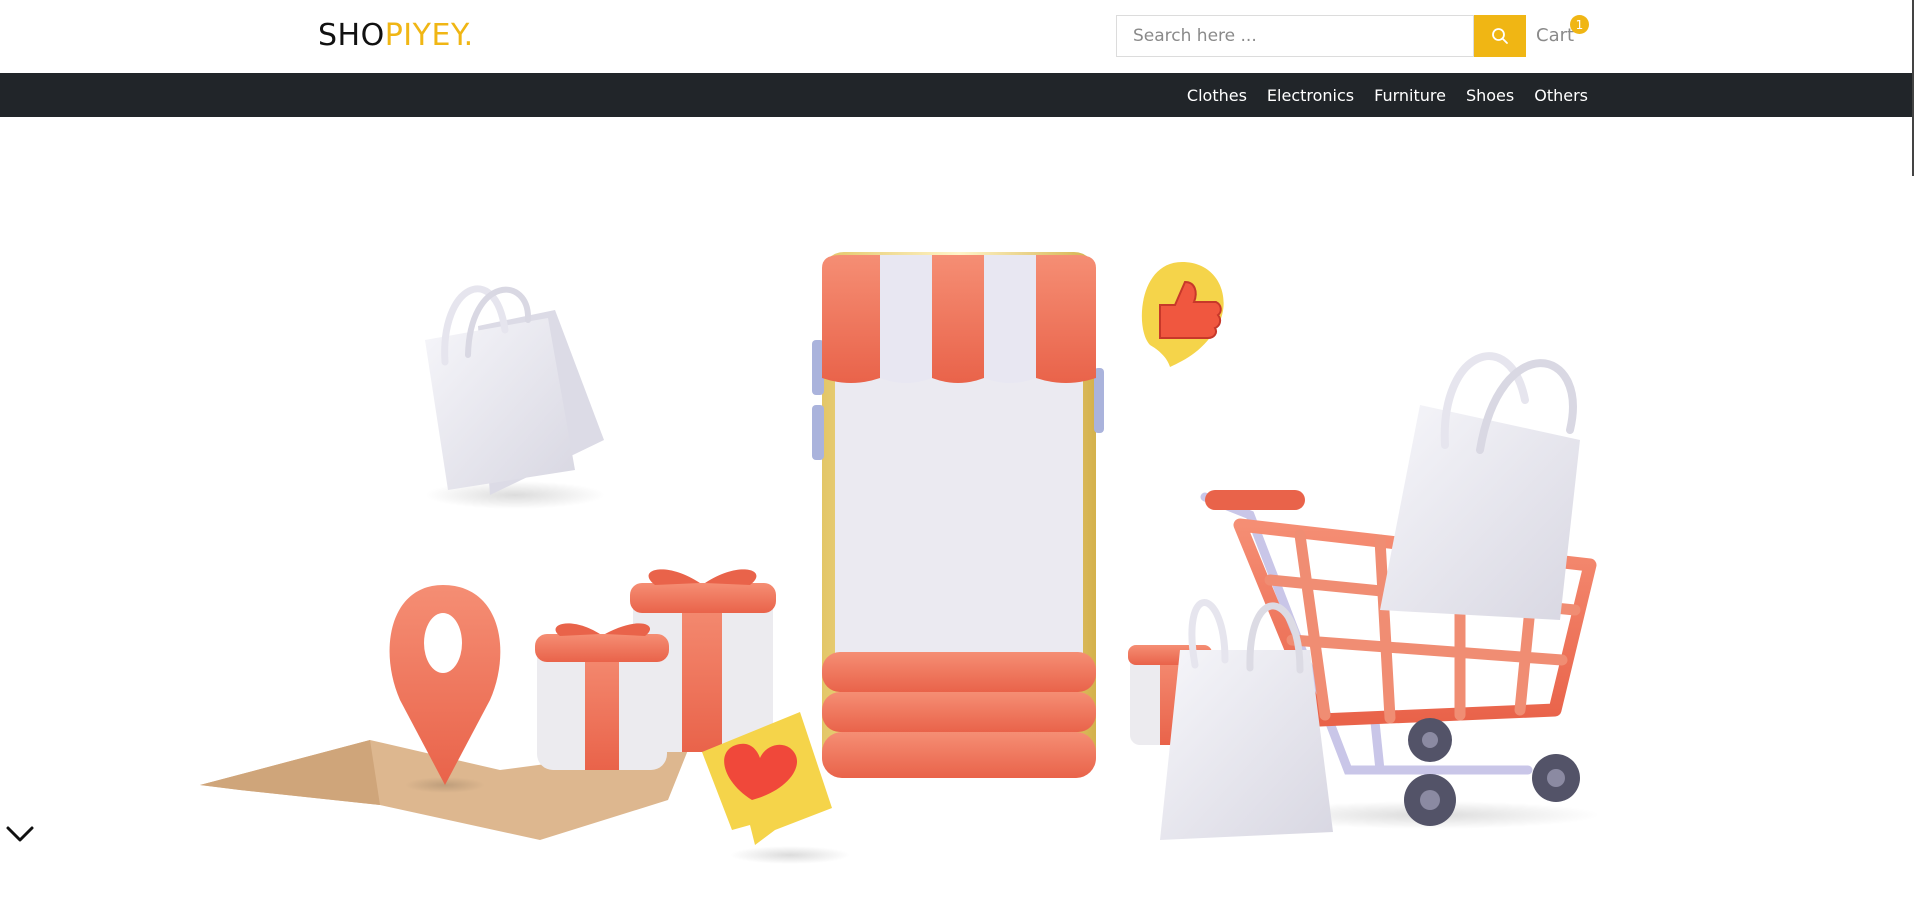 The width and height of the screenshot is (1914, 913). I want to click on nav-item-furniture: Furniture, so click(1410, 95).